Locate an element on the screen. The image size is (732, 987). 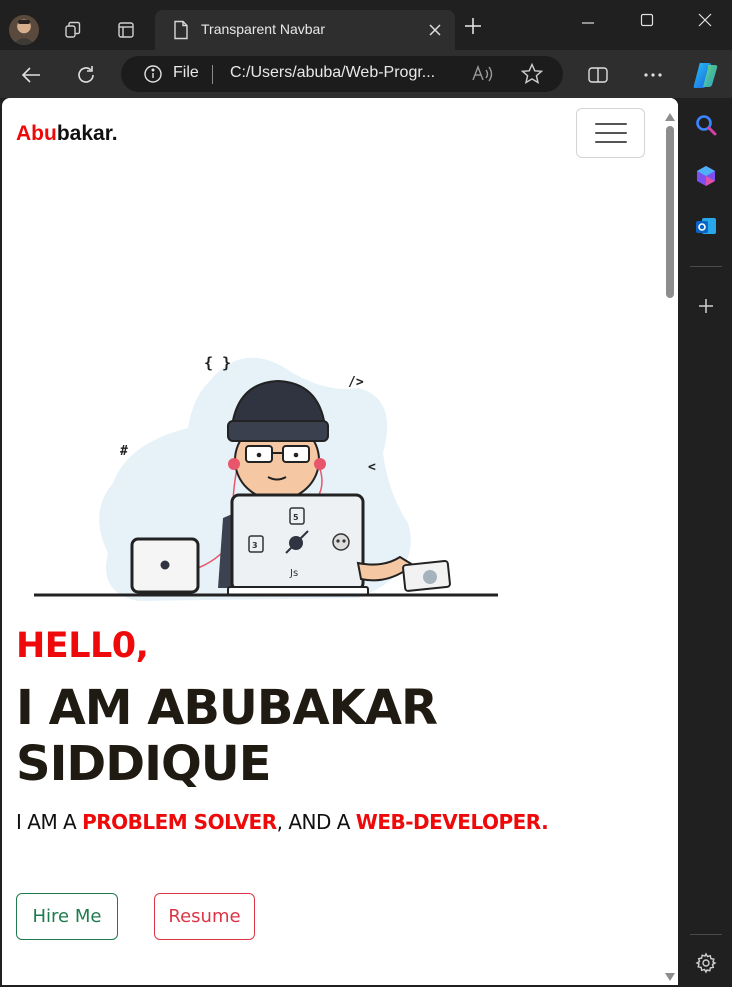
new-tab-plus-icon is located at coordinates (473, 28).